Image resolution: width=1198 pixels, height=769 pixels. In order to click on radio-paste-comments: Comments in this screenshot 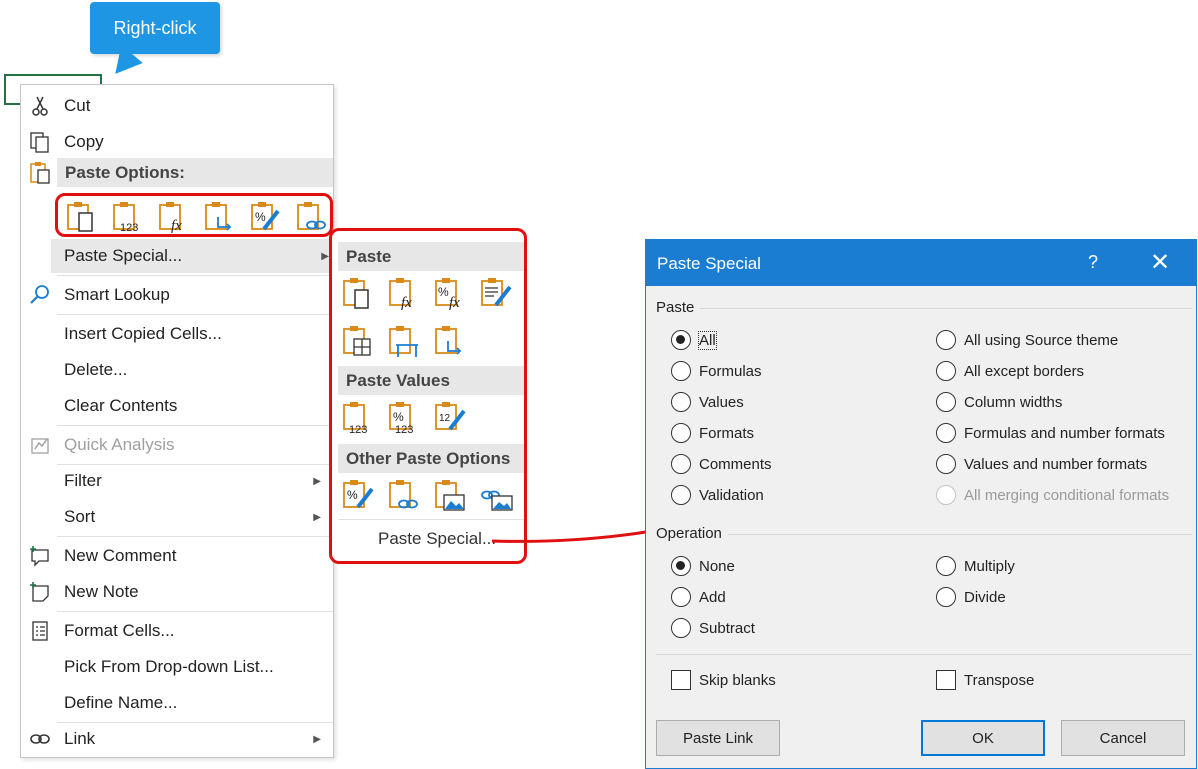, I will do `click(721, 464)`.